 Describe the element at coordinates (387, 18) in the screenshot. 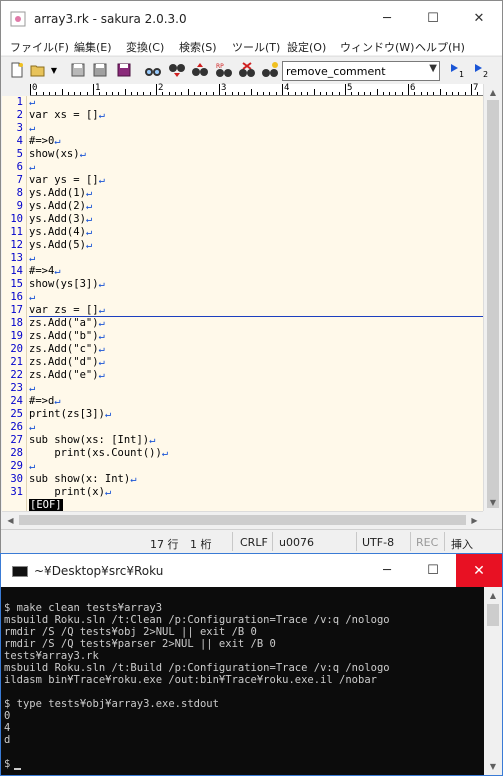

I see `minimize-button: ─` at that location.